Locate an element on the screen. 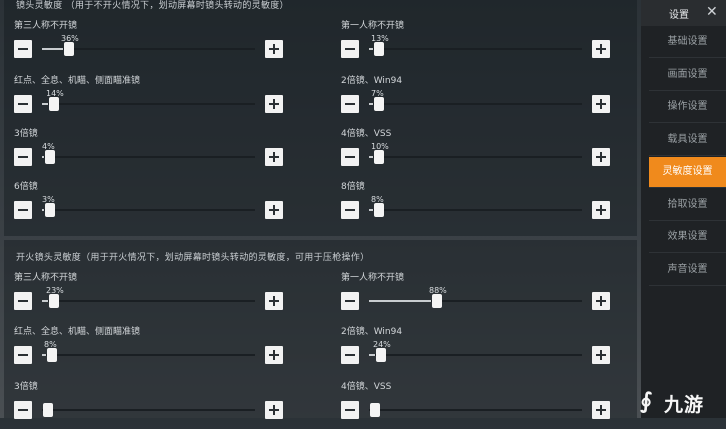 Image resolution: width=726 pixels, height=429 pixels. sensitivity-slider-row: 8倍镜 8% is located at coordinates (491, 204).